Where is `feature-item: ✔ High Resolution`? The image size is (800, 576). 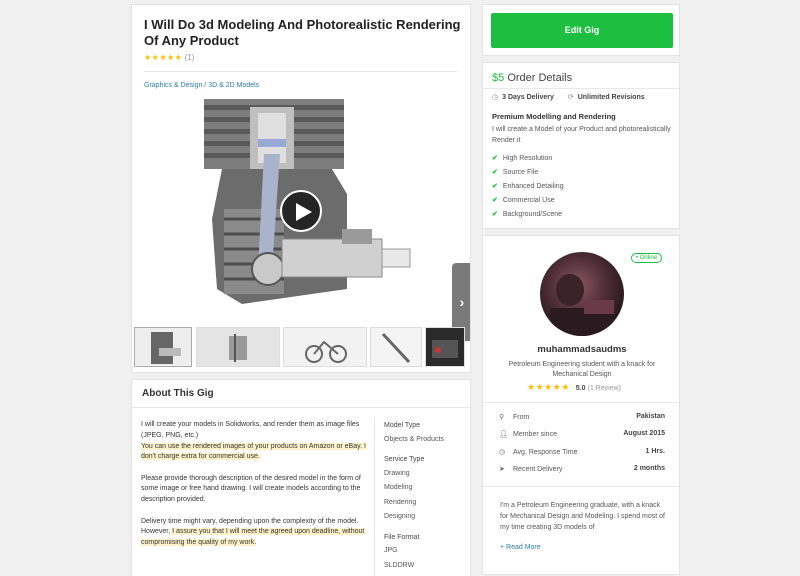 feature-item: ✔ High Resolution is located at coordinates (528, 159).